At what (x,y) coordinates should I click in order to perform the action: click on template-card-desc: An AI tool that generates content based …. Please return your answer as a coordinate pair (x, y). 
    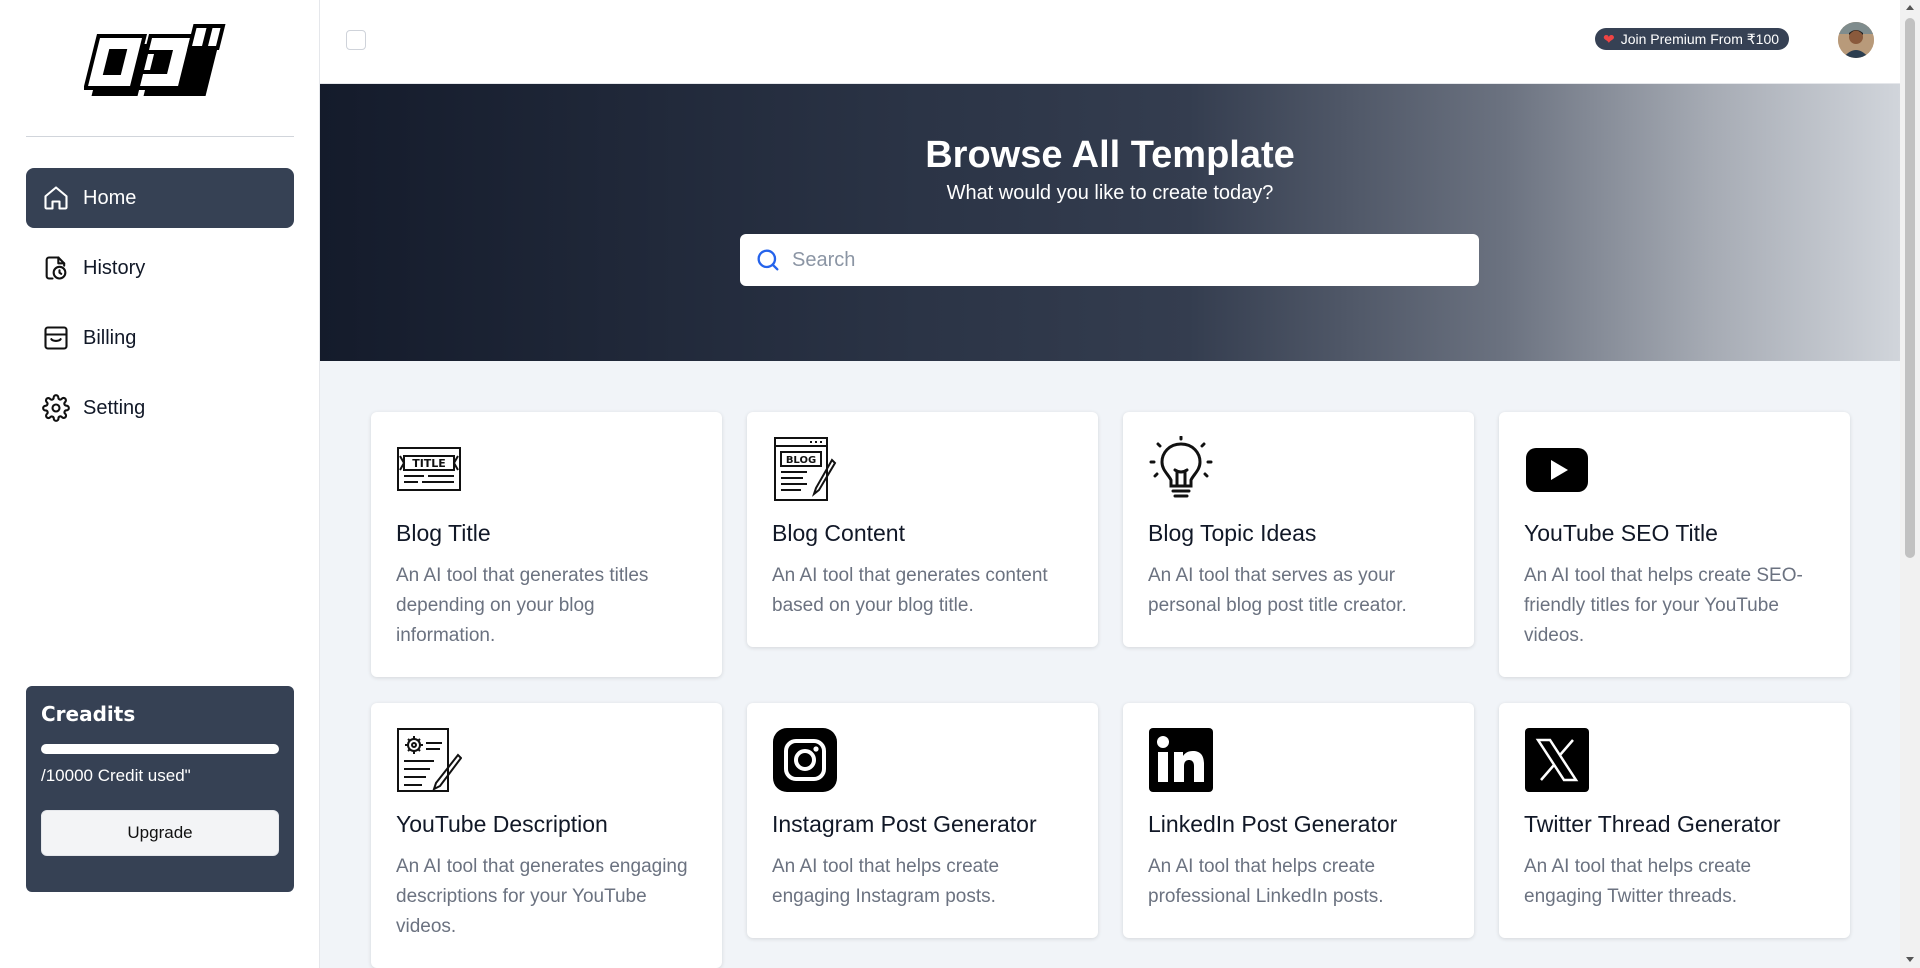
    Looking at the image, I should click on (910, 590).